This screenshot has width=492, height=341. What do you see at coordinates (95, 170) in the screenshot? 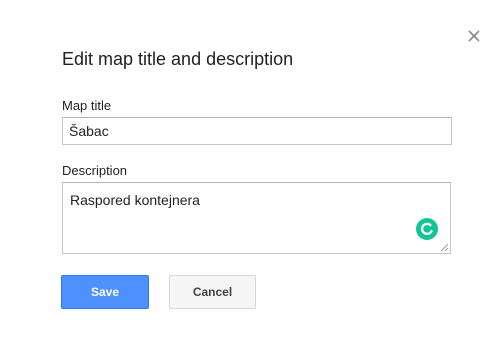
I see `description-label: Description` at bounding box center [95, 170].